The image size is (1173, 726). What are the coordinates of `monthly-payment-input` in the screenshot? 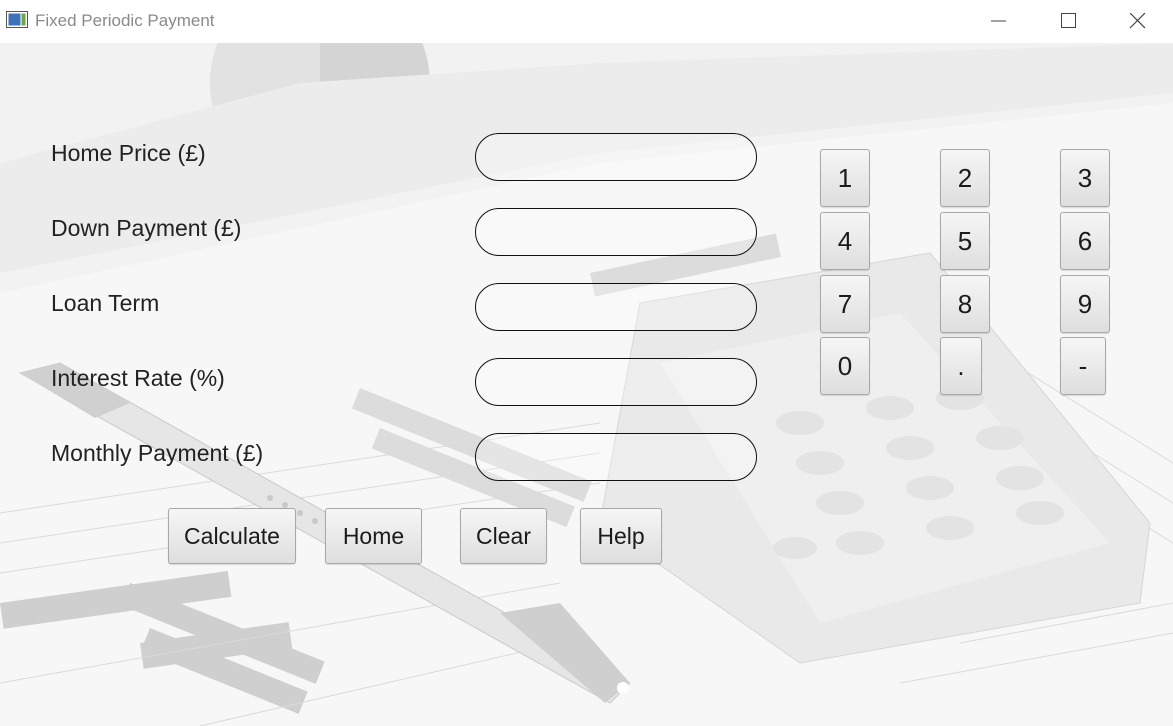 It's located at (616, 457).